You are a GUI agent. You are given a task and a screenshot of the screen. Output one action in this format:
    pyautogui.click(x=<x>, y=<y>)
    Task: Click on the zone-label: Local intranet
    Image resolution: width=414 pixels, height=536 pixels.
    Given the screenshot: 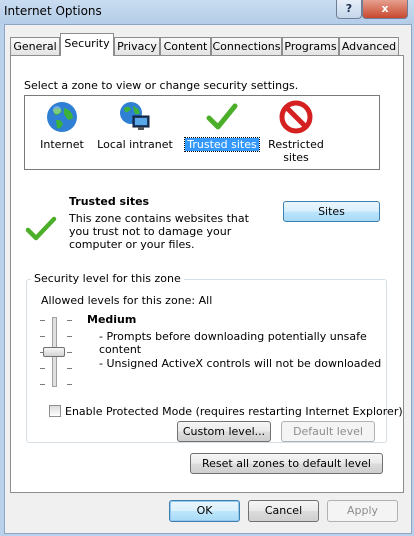 What is the action you would take?
    pyautogui.click(x=135, y=144)
    